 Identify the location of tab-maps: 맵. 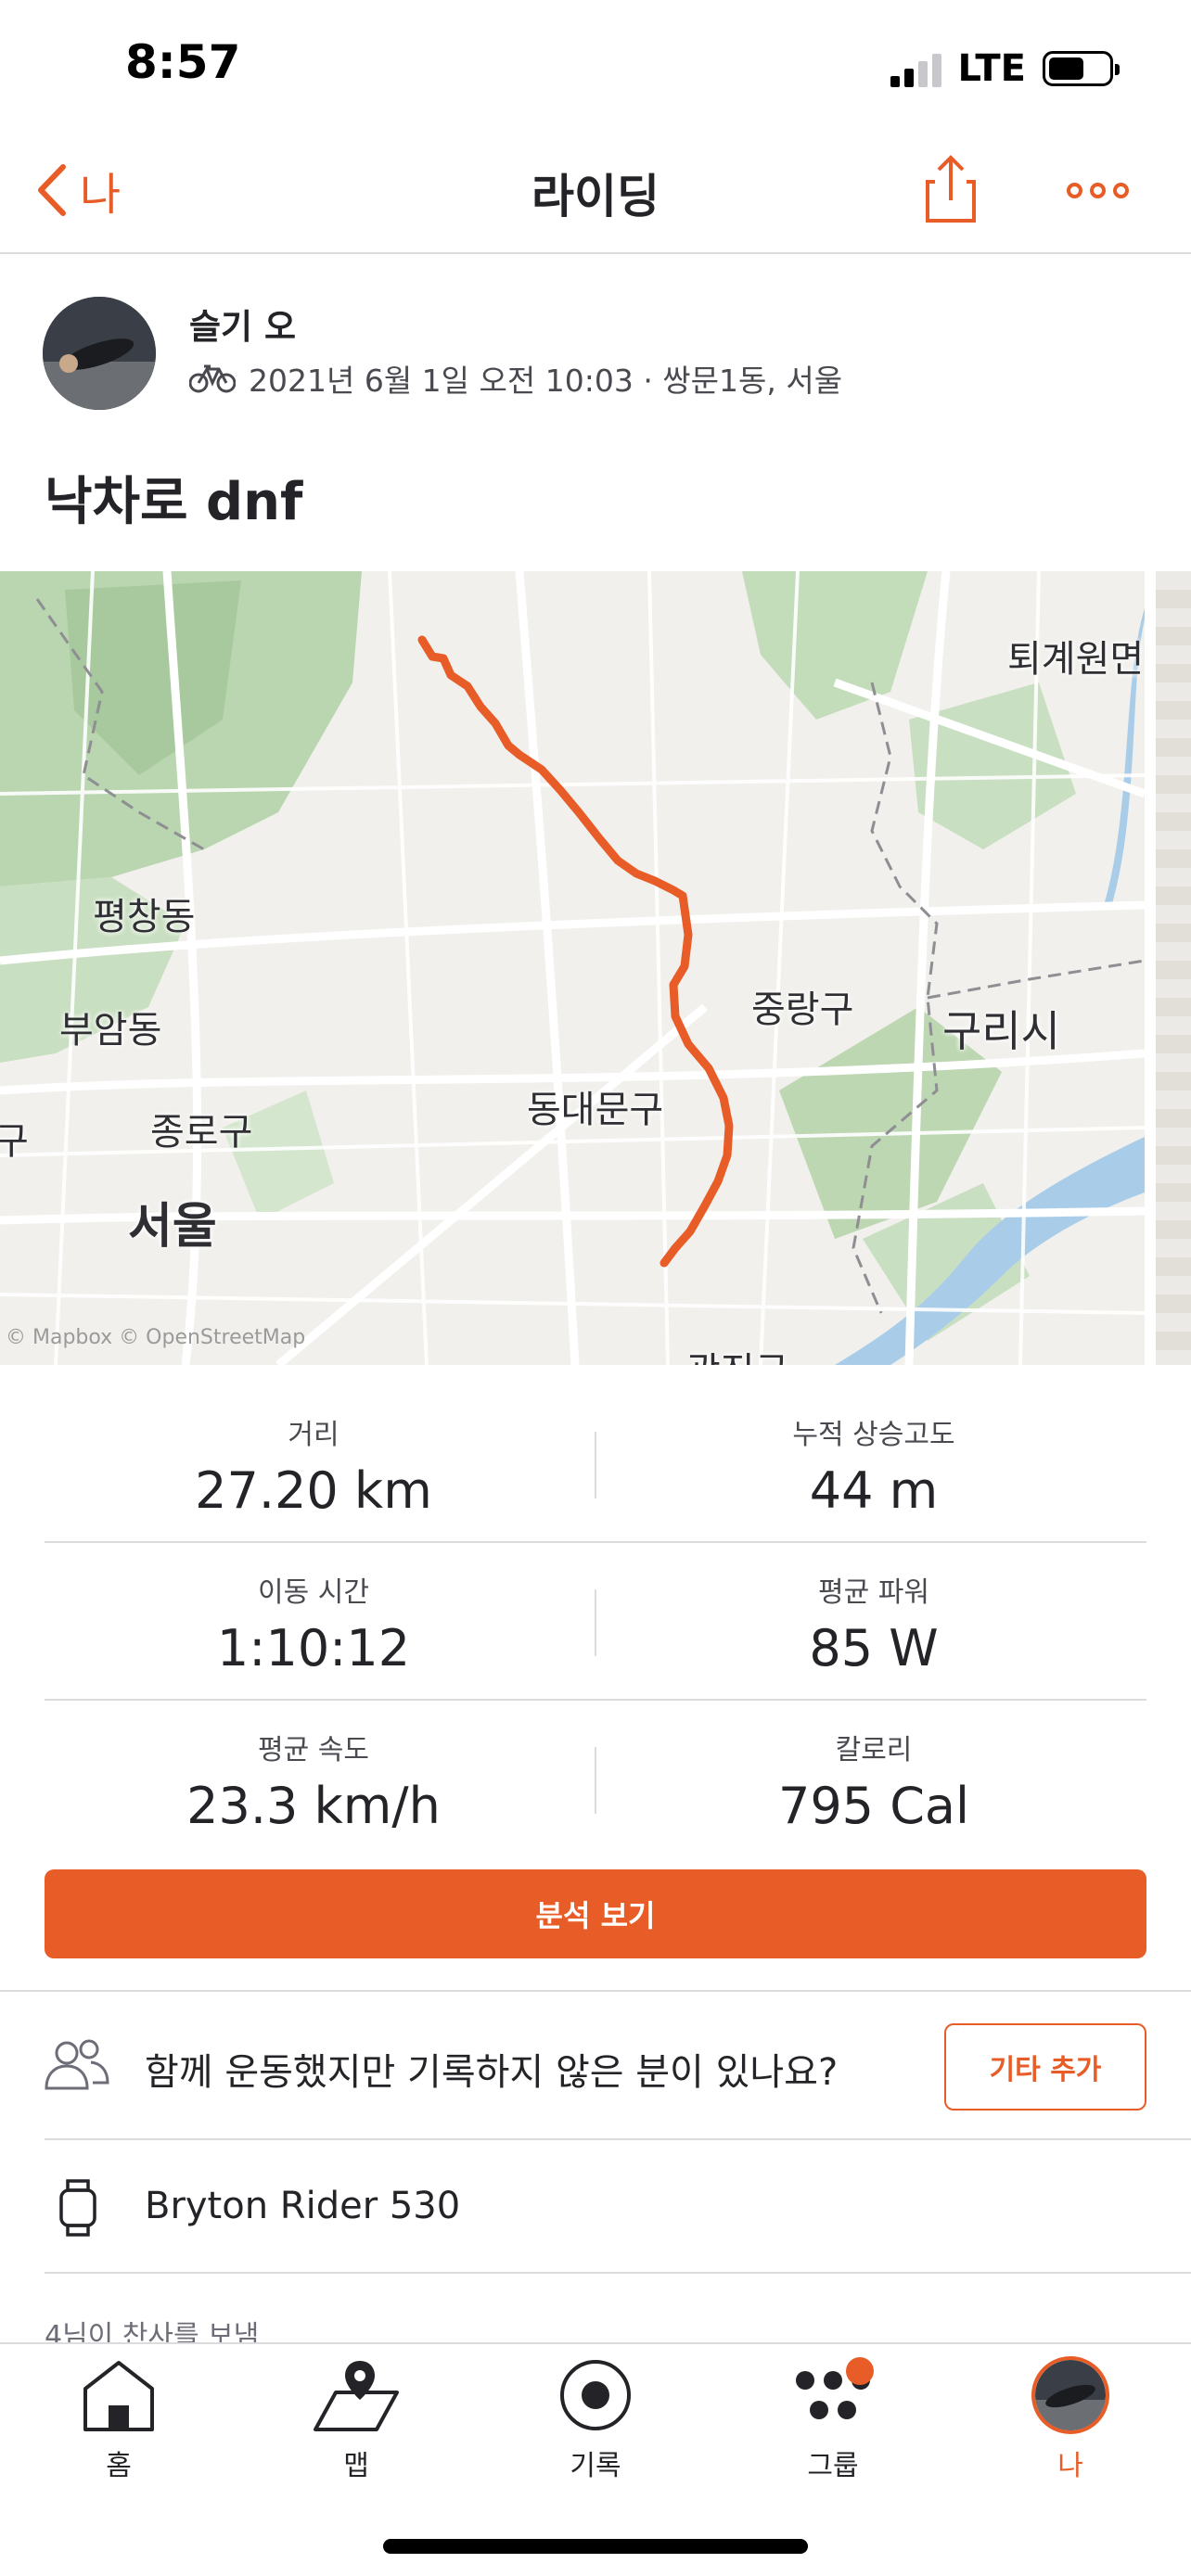
(356, 2418).